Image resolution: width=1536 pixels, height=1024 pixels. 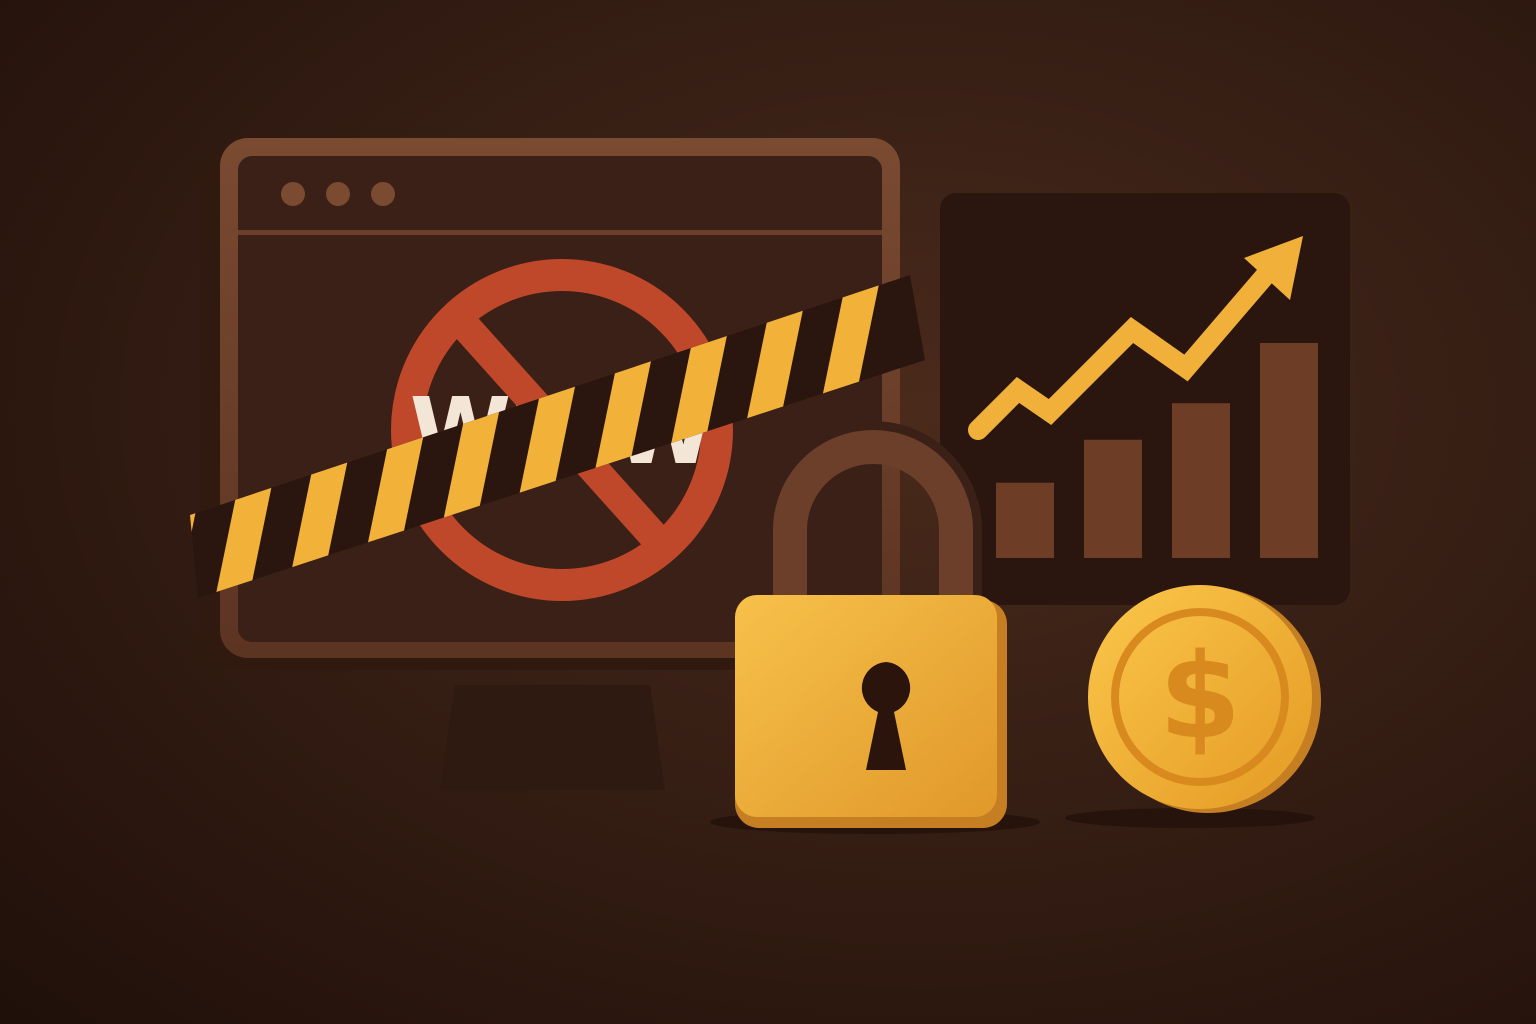 What do you see at coordinates (1200, 696) in the screenshot?
I see `dollar-symbol: $` at bounding box center [1200, 696].